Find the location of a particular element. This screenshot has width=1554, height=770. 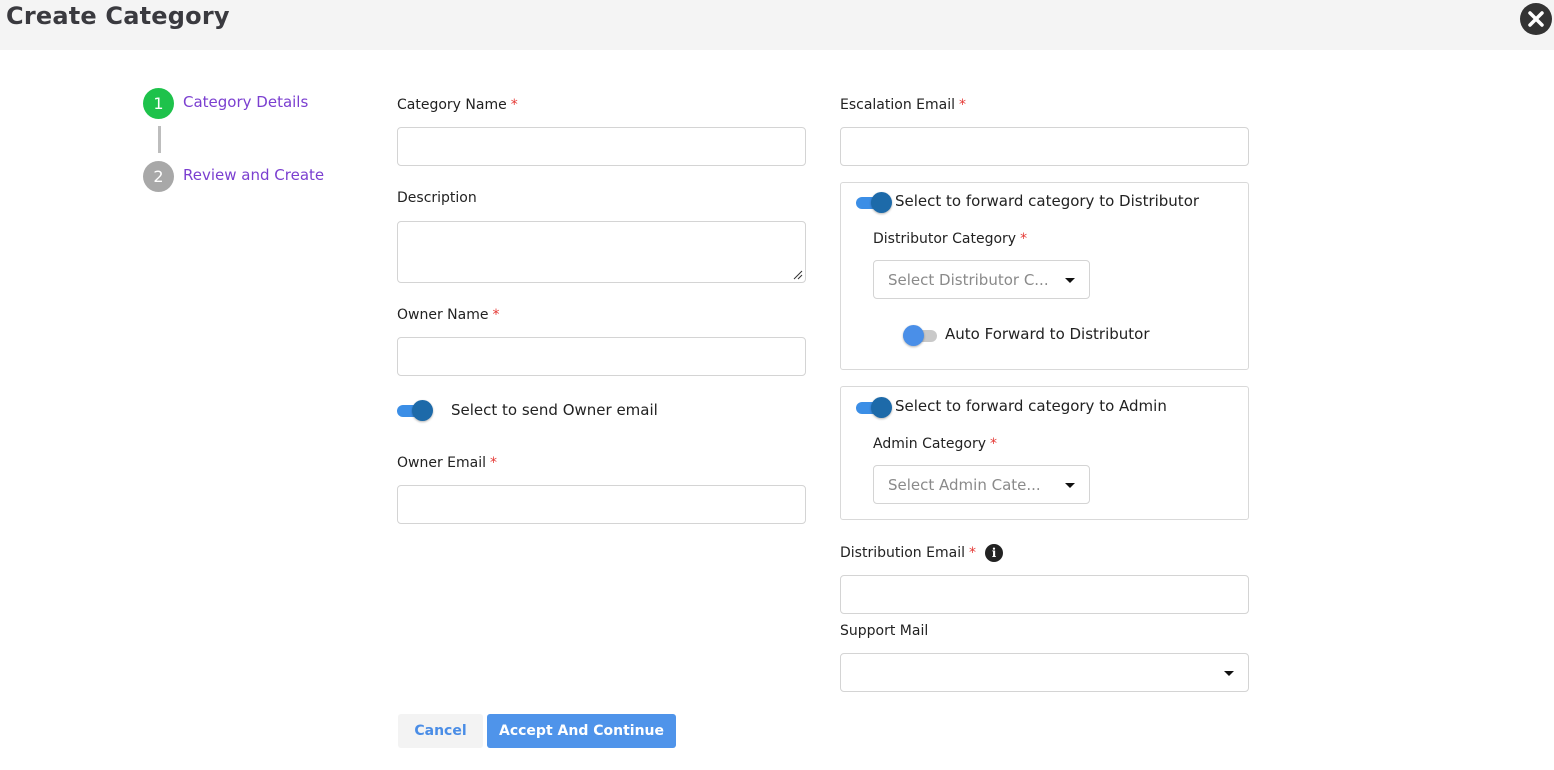

support-mail-select is located at coordinates (1044, 672).